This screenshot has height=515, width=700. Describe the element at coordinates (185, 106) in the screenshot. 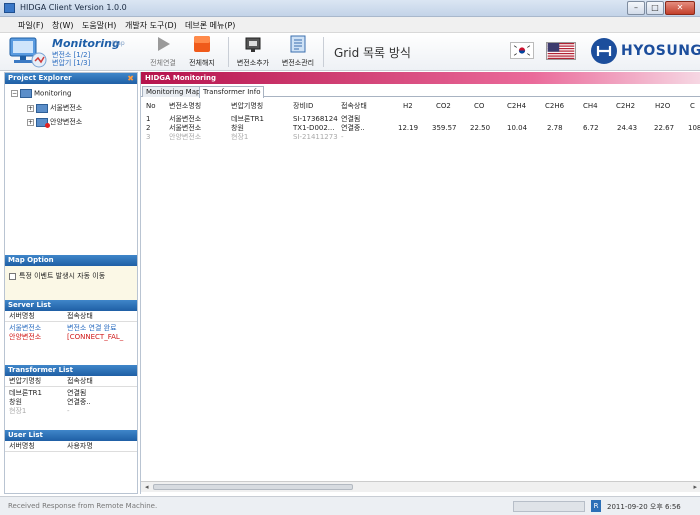

I see `col-substation-name: 변전소명칭` at that location.